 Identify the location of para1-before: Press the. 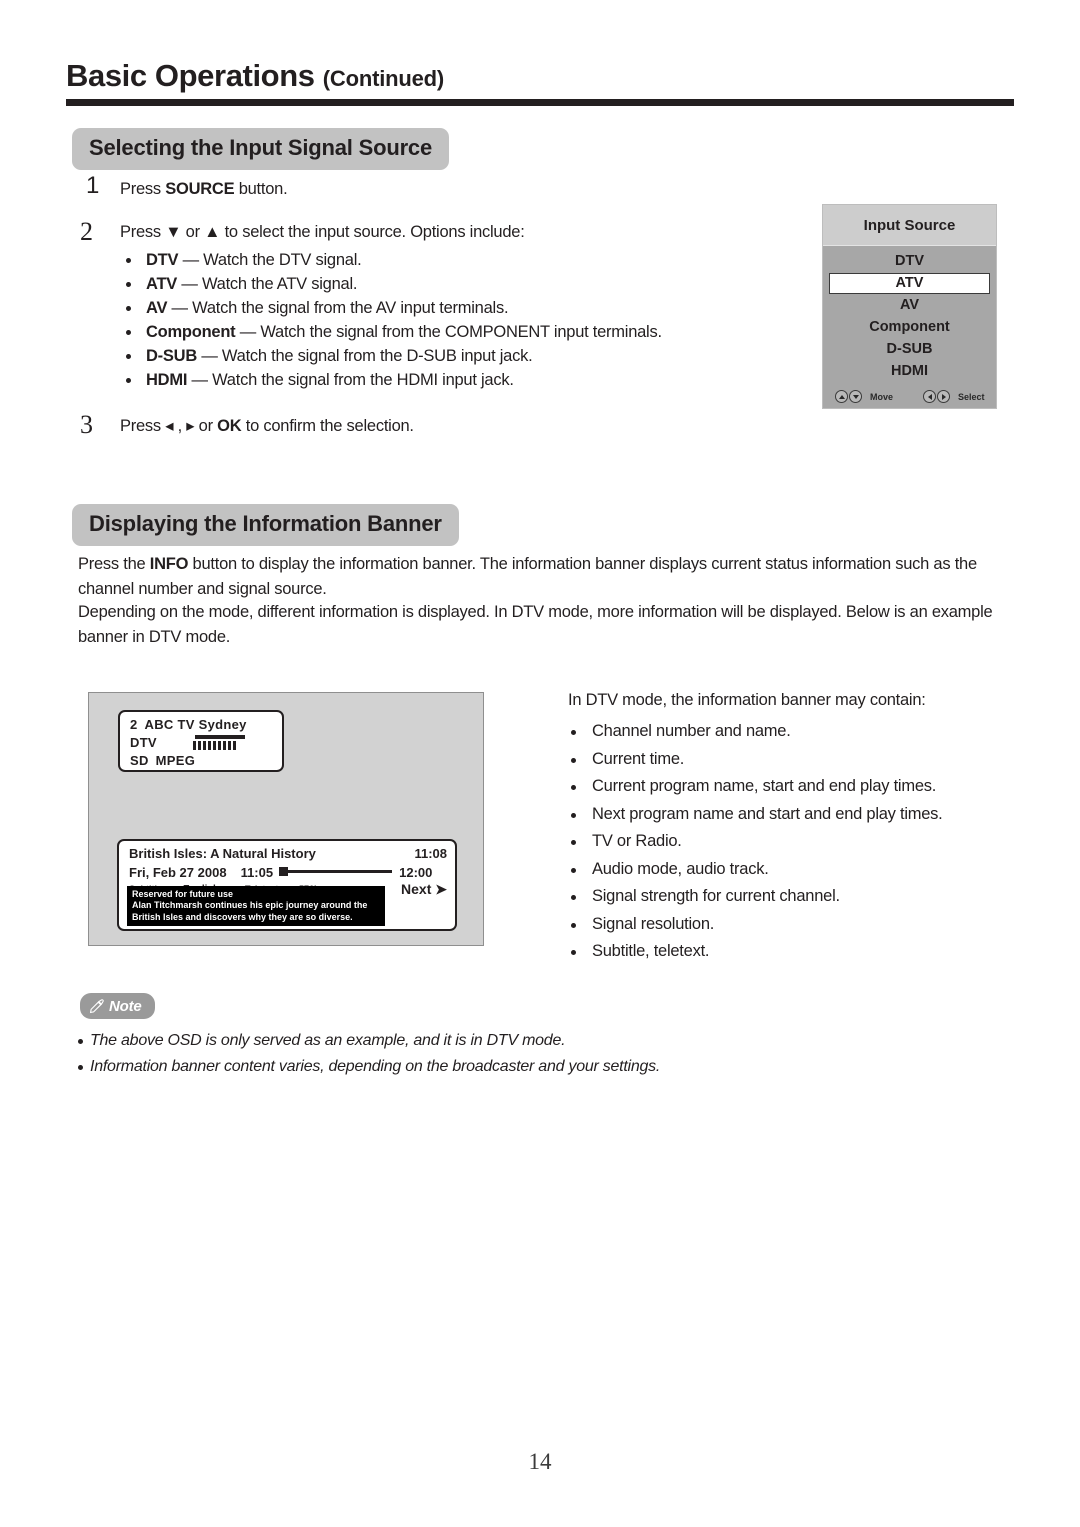
(114, 564).